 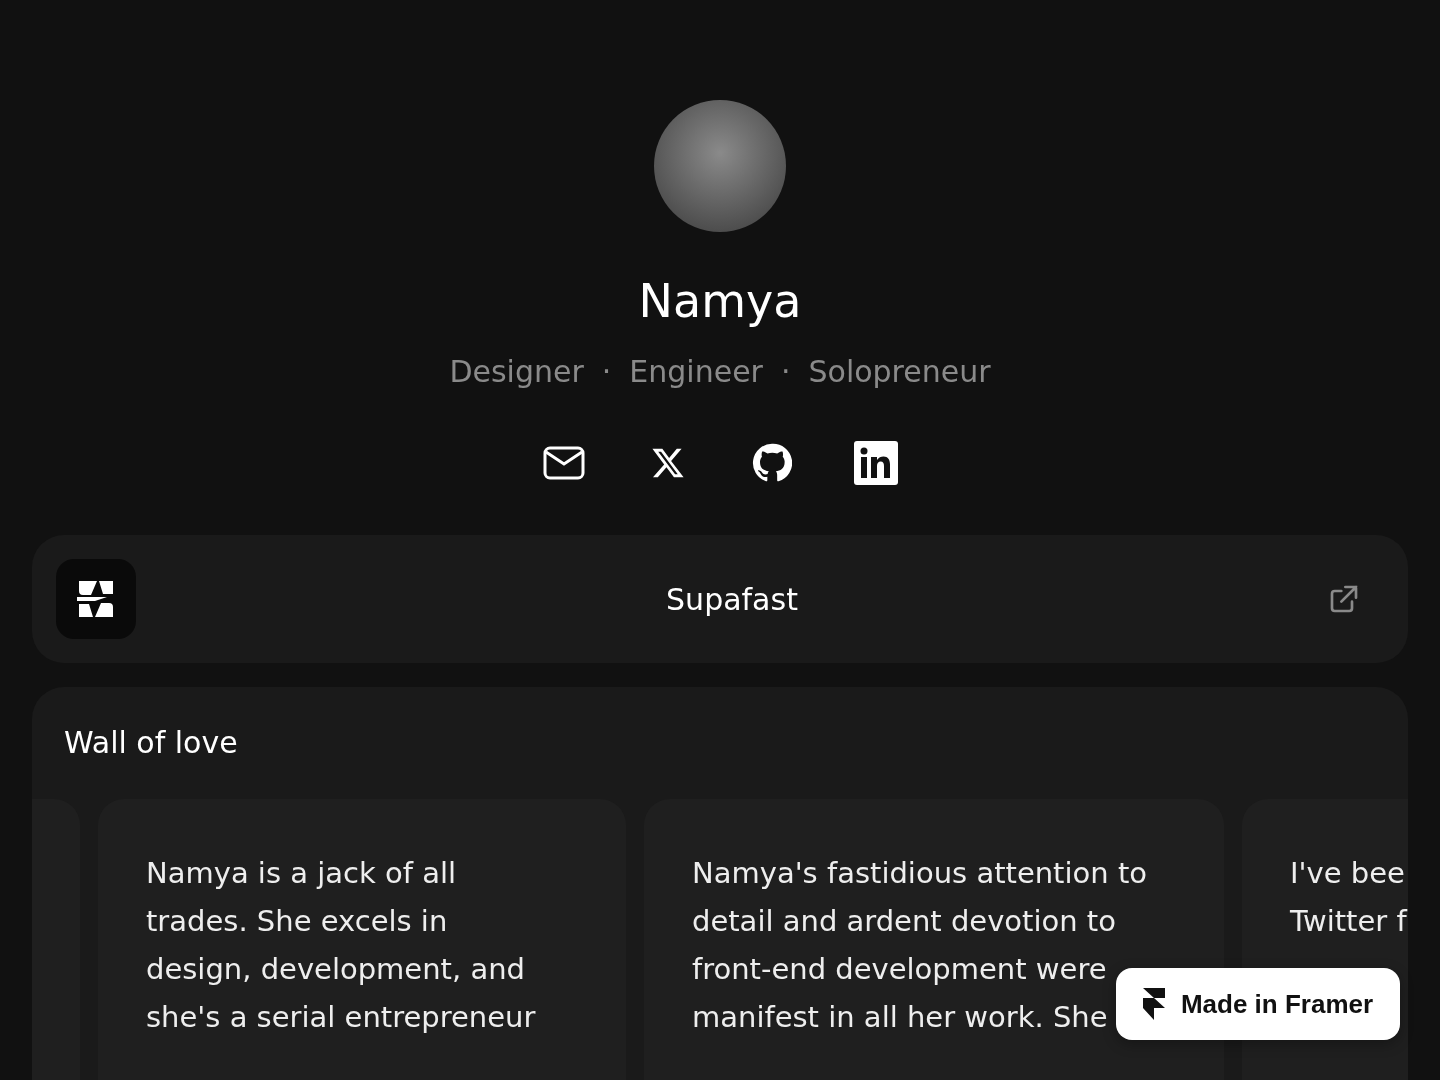 What do you see at coordinates (899, 371) in the screenshot?
I see `role-label: Solopreneur` at bounding box center [899, 371].